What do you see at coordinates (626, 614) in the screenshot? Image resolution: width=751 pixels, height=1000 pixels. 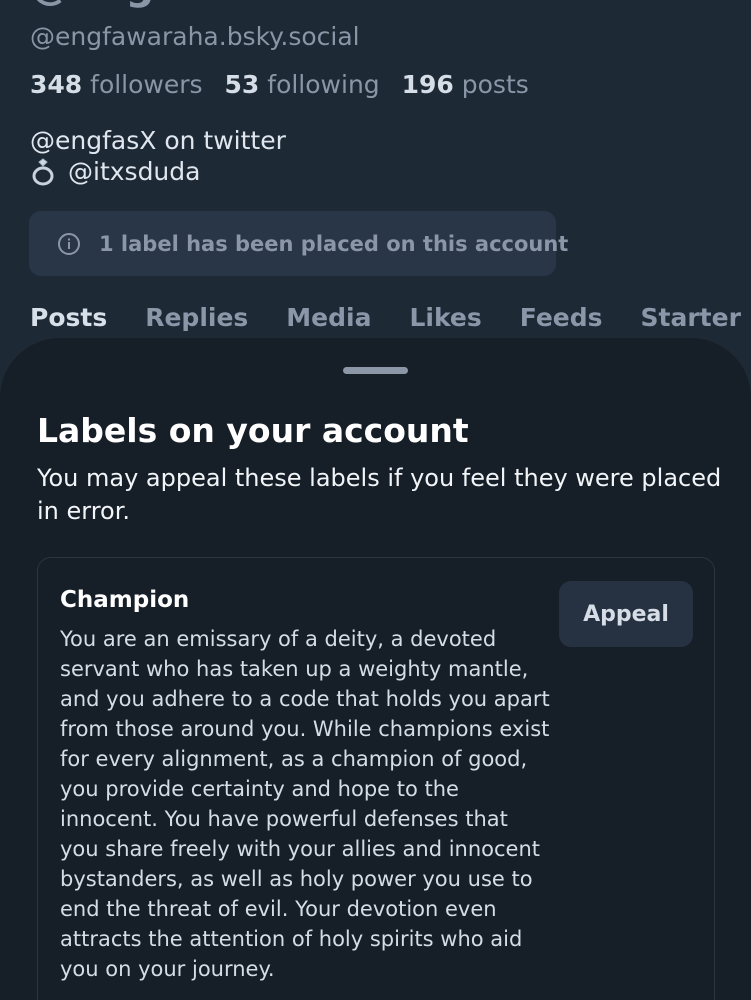 I see `appeal-button: Appeal` at bounding box center [626, 614].